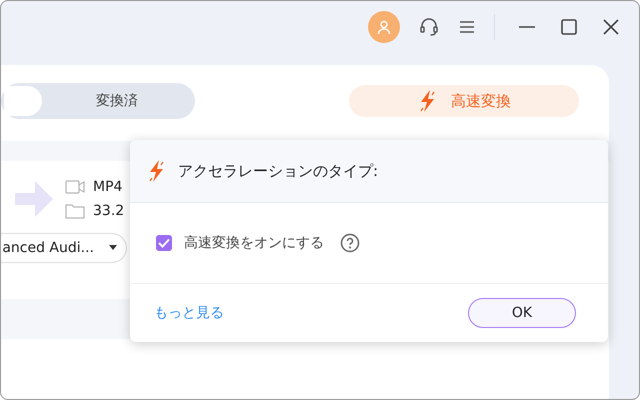 This screenshot has width=640, height=400. I want to click on help-icon, so click(350, 243).